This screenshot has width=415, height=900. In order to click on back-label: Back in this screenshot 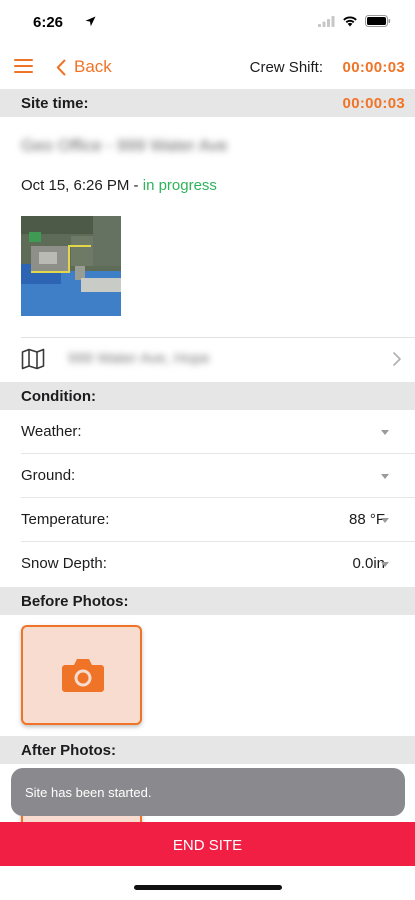, I will do `click(93, 66)`.